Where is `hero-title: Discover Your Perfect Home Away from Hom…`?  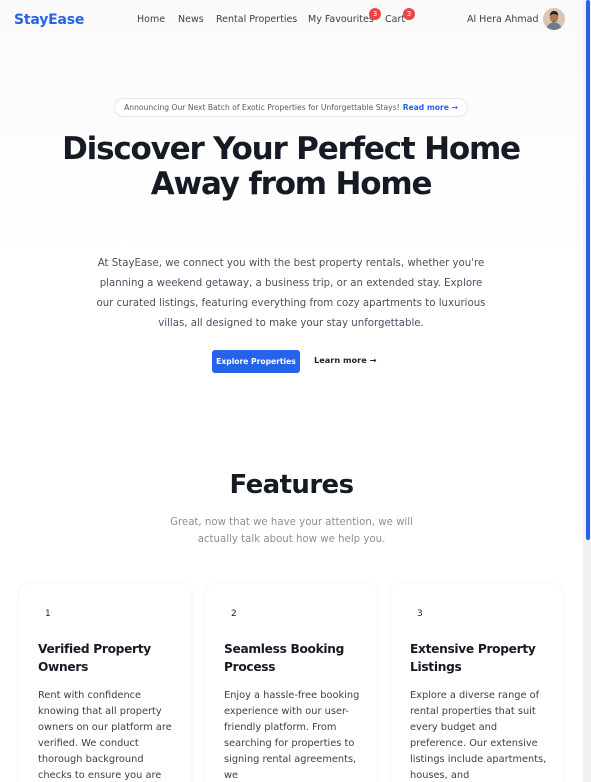 hero-title: Discover Your Perfect Home Away from Hom… is located at coordinates (291, 166).